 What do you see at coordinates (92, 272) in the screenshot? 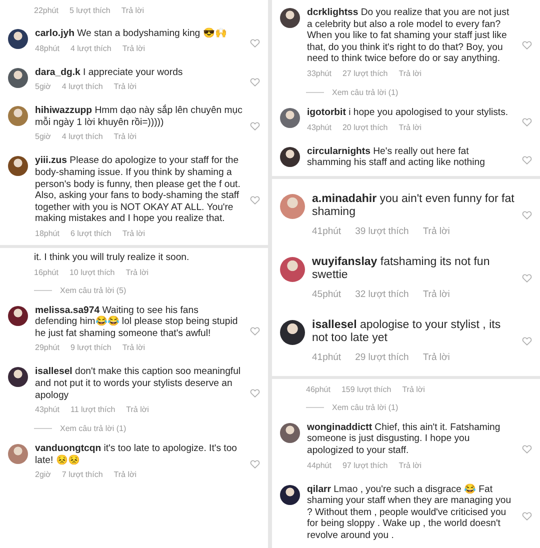
I see `likes-count: 10 lượt thích` at bounding box center [92, 272].